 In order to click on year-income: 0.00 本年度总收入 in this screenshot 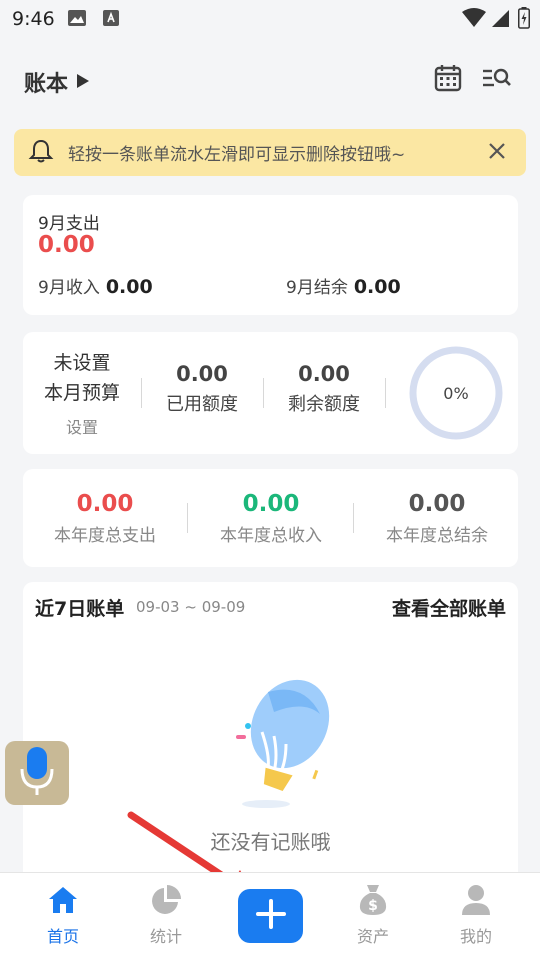, I will do `click(271, 518)`.